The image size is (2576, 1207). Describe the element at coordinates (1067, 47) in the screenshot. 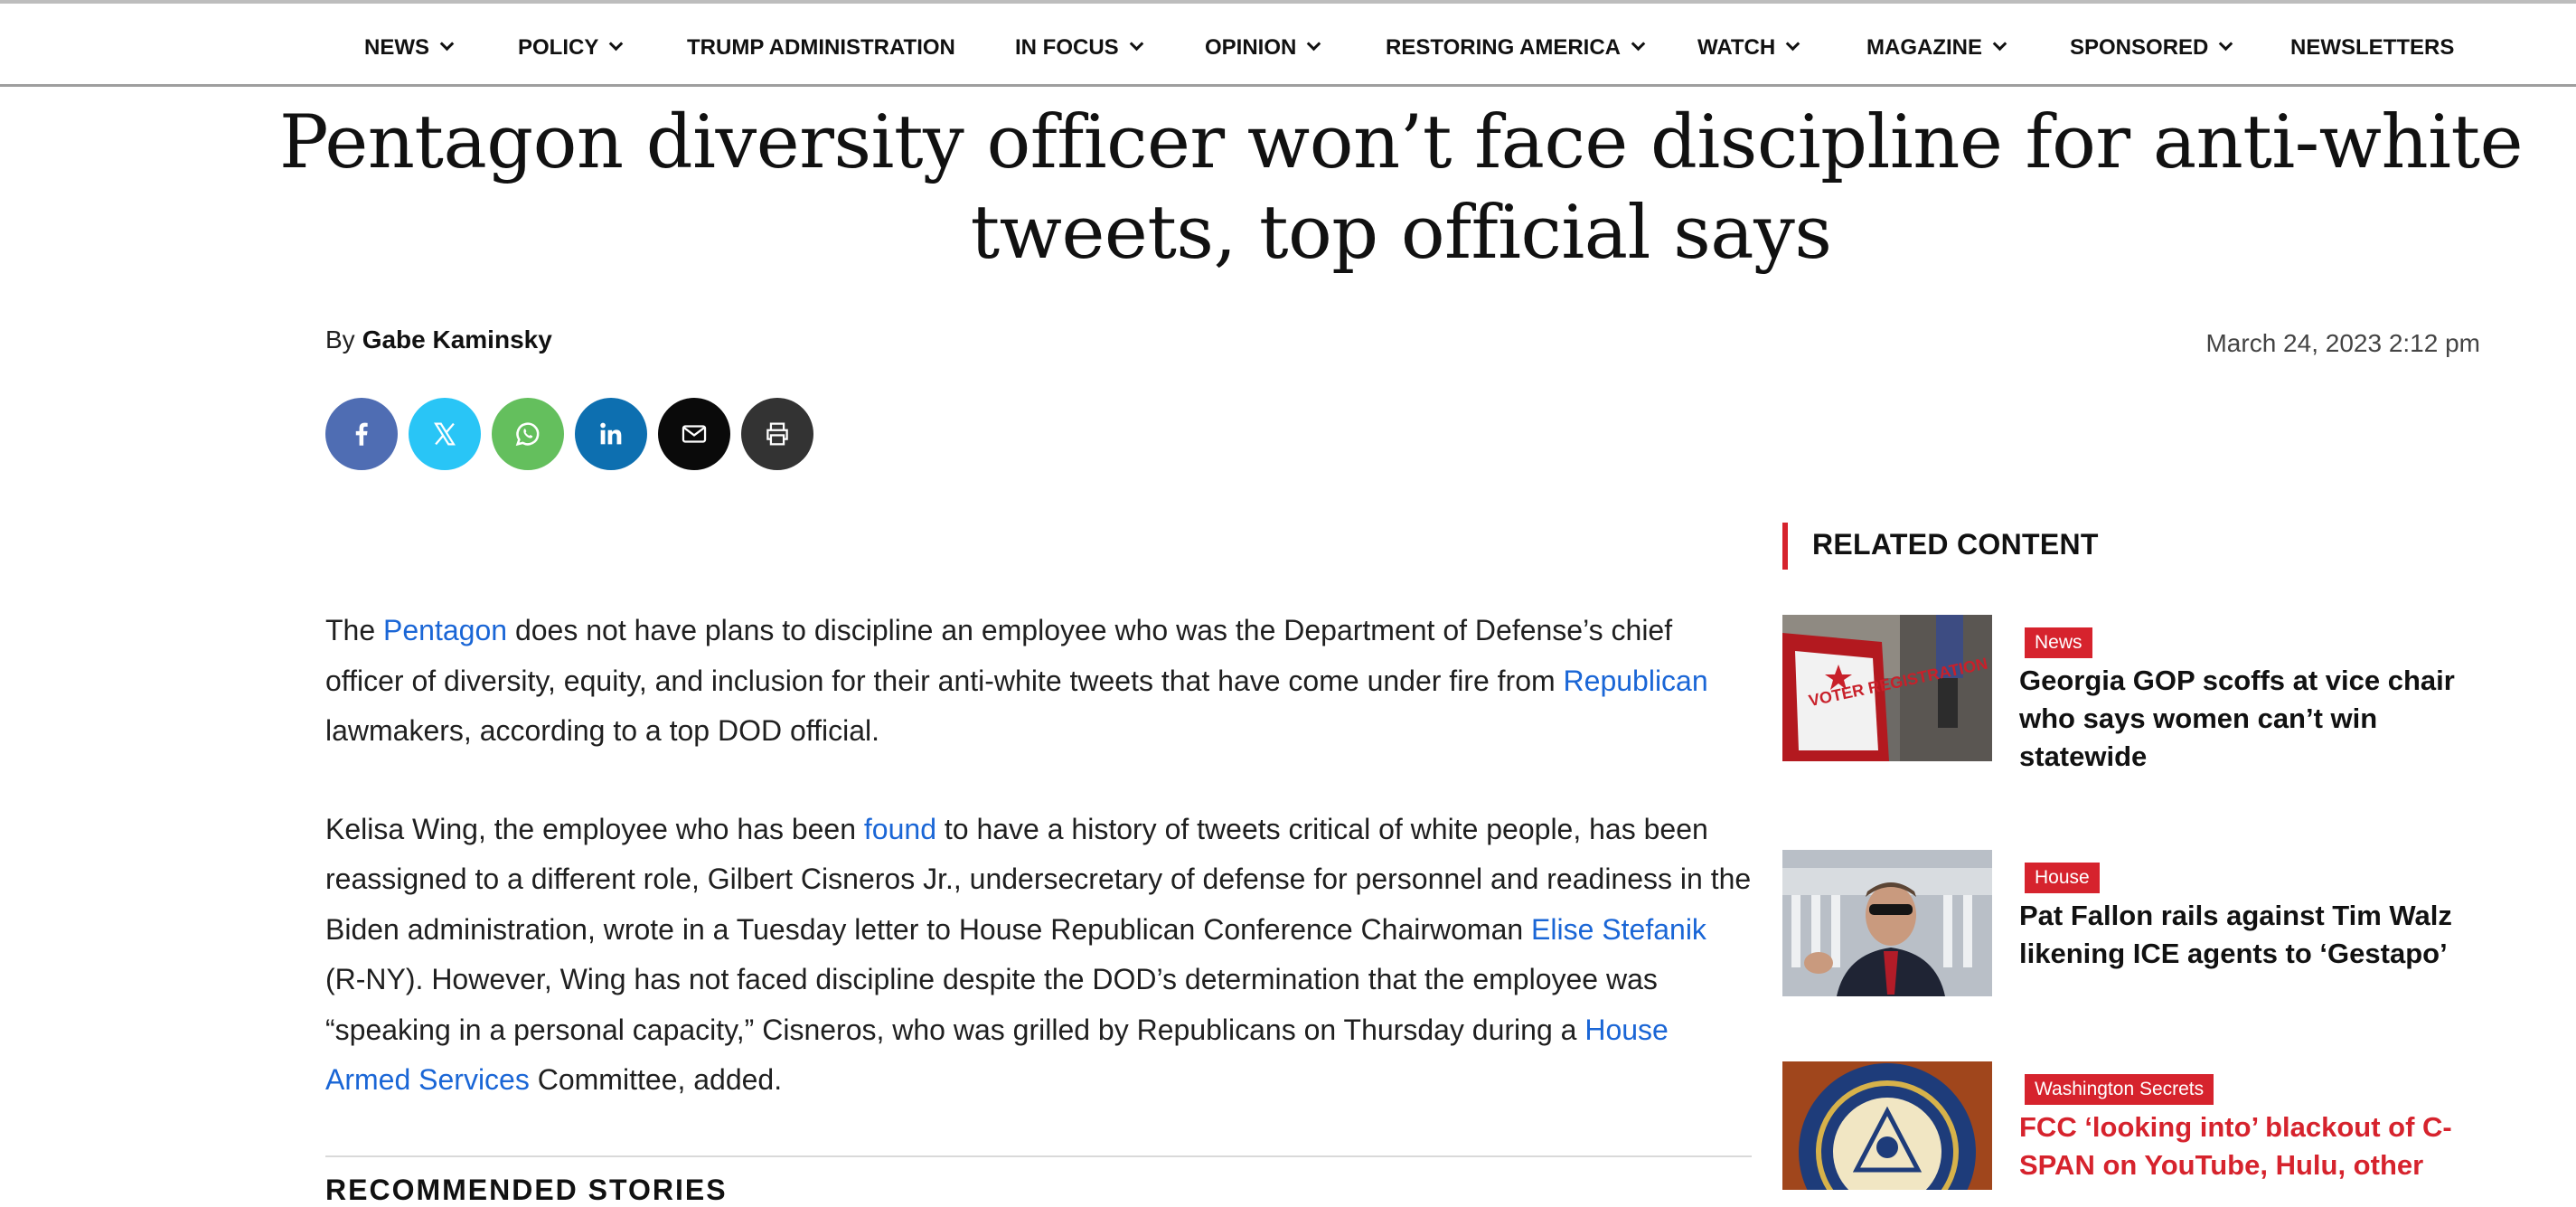

I see `nav-item-label: IN FOCUS` at that location.